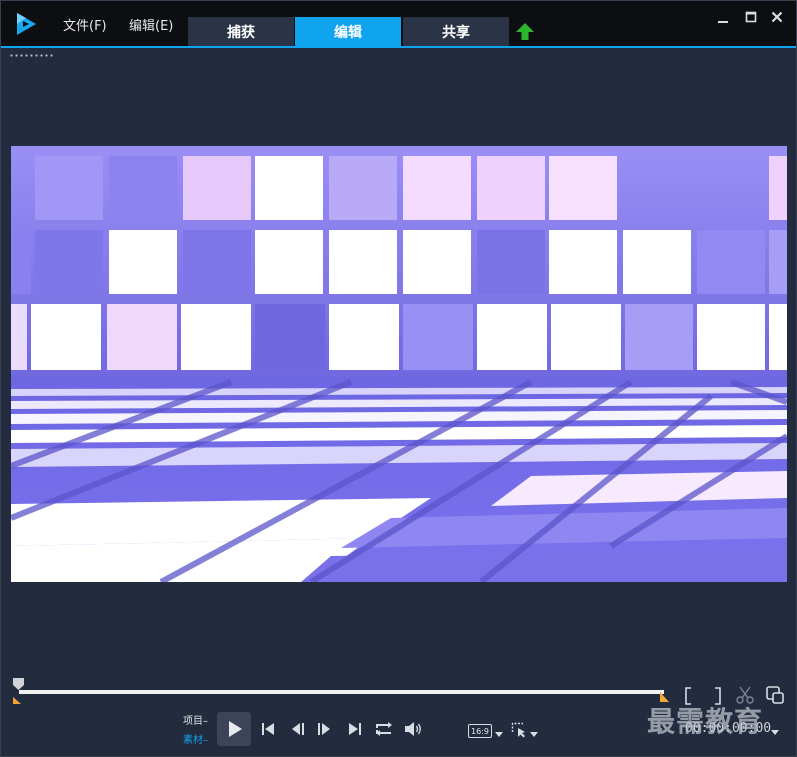 Image resolution: width=797 pixels, height=757 pixels. What do you see at coordinates (723, 17) in the screenshot?
I see `minimize-icon` at bounding box center [723, 17].